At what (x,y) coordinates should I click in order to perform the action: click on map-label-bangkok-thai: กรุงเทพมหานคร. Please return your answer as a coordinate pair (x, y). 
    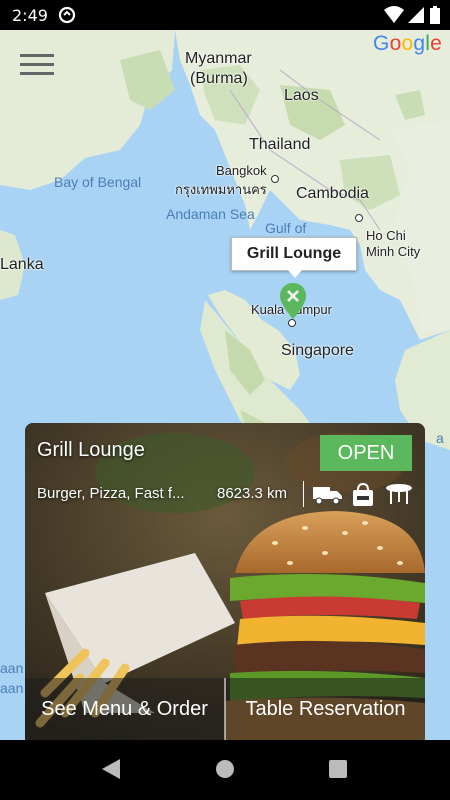
    Looking at the image, I should click on (221, 189).